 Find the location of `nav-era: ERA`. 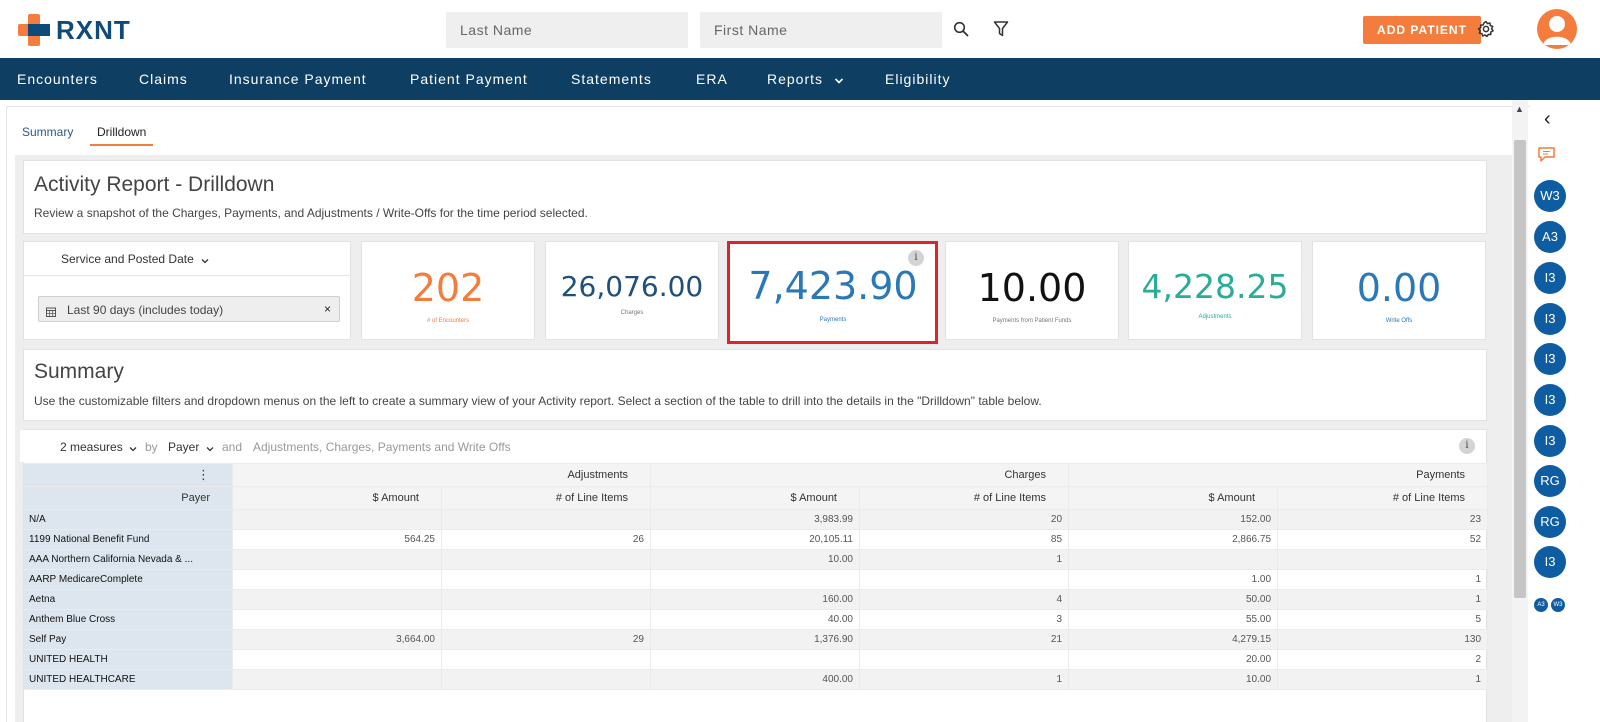

nav-era: ERA is located at coordinates (712, 79).